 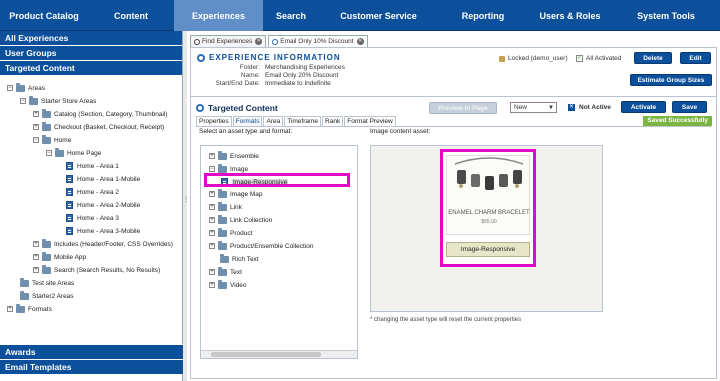 I want to click on tree-item-areas: − Areas, so click(x=26, y=88).